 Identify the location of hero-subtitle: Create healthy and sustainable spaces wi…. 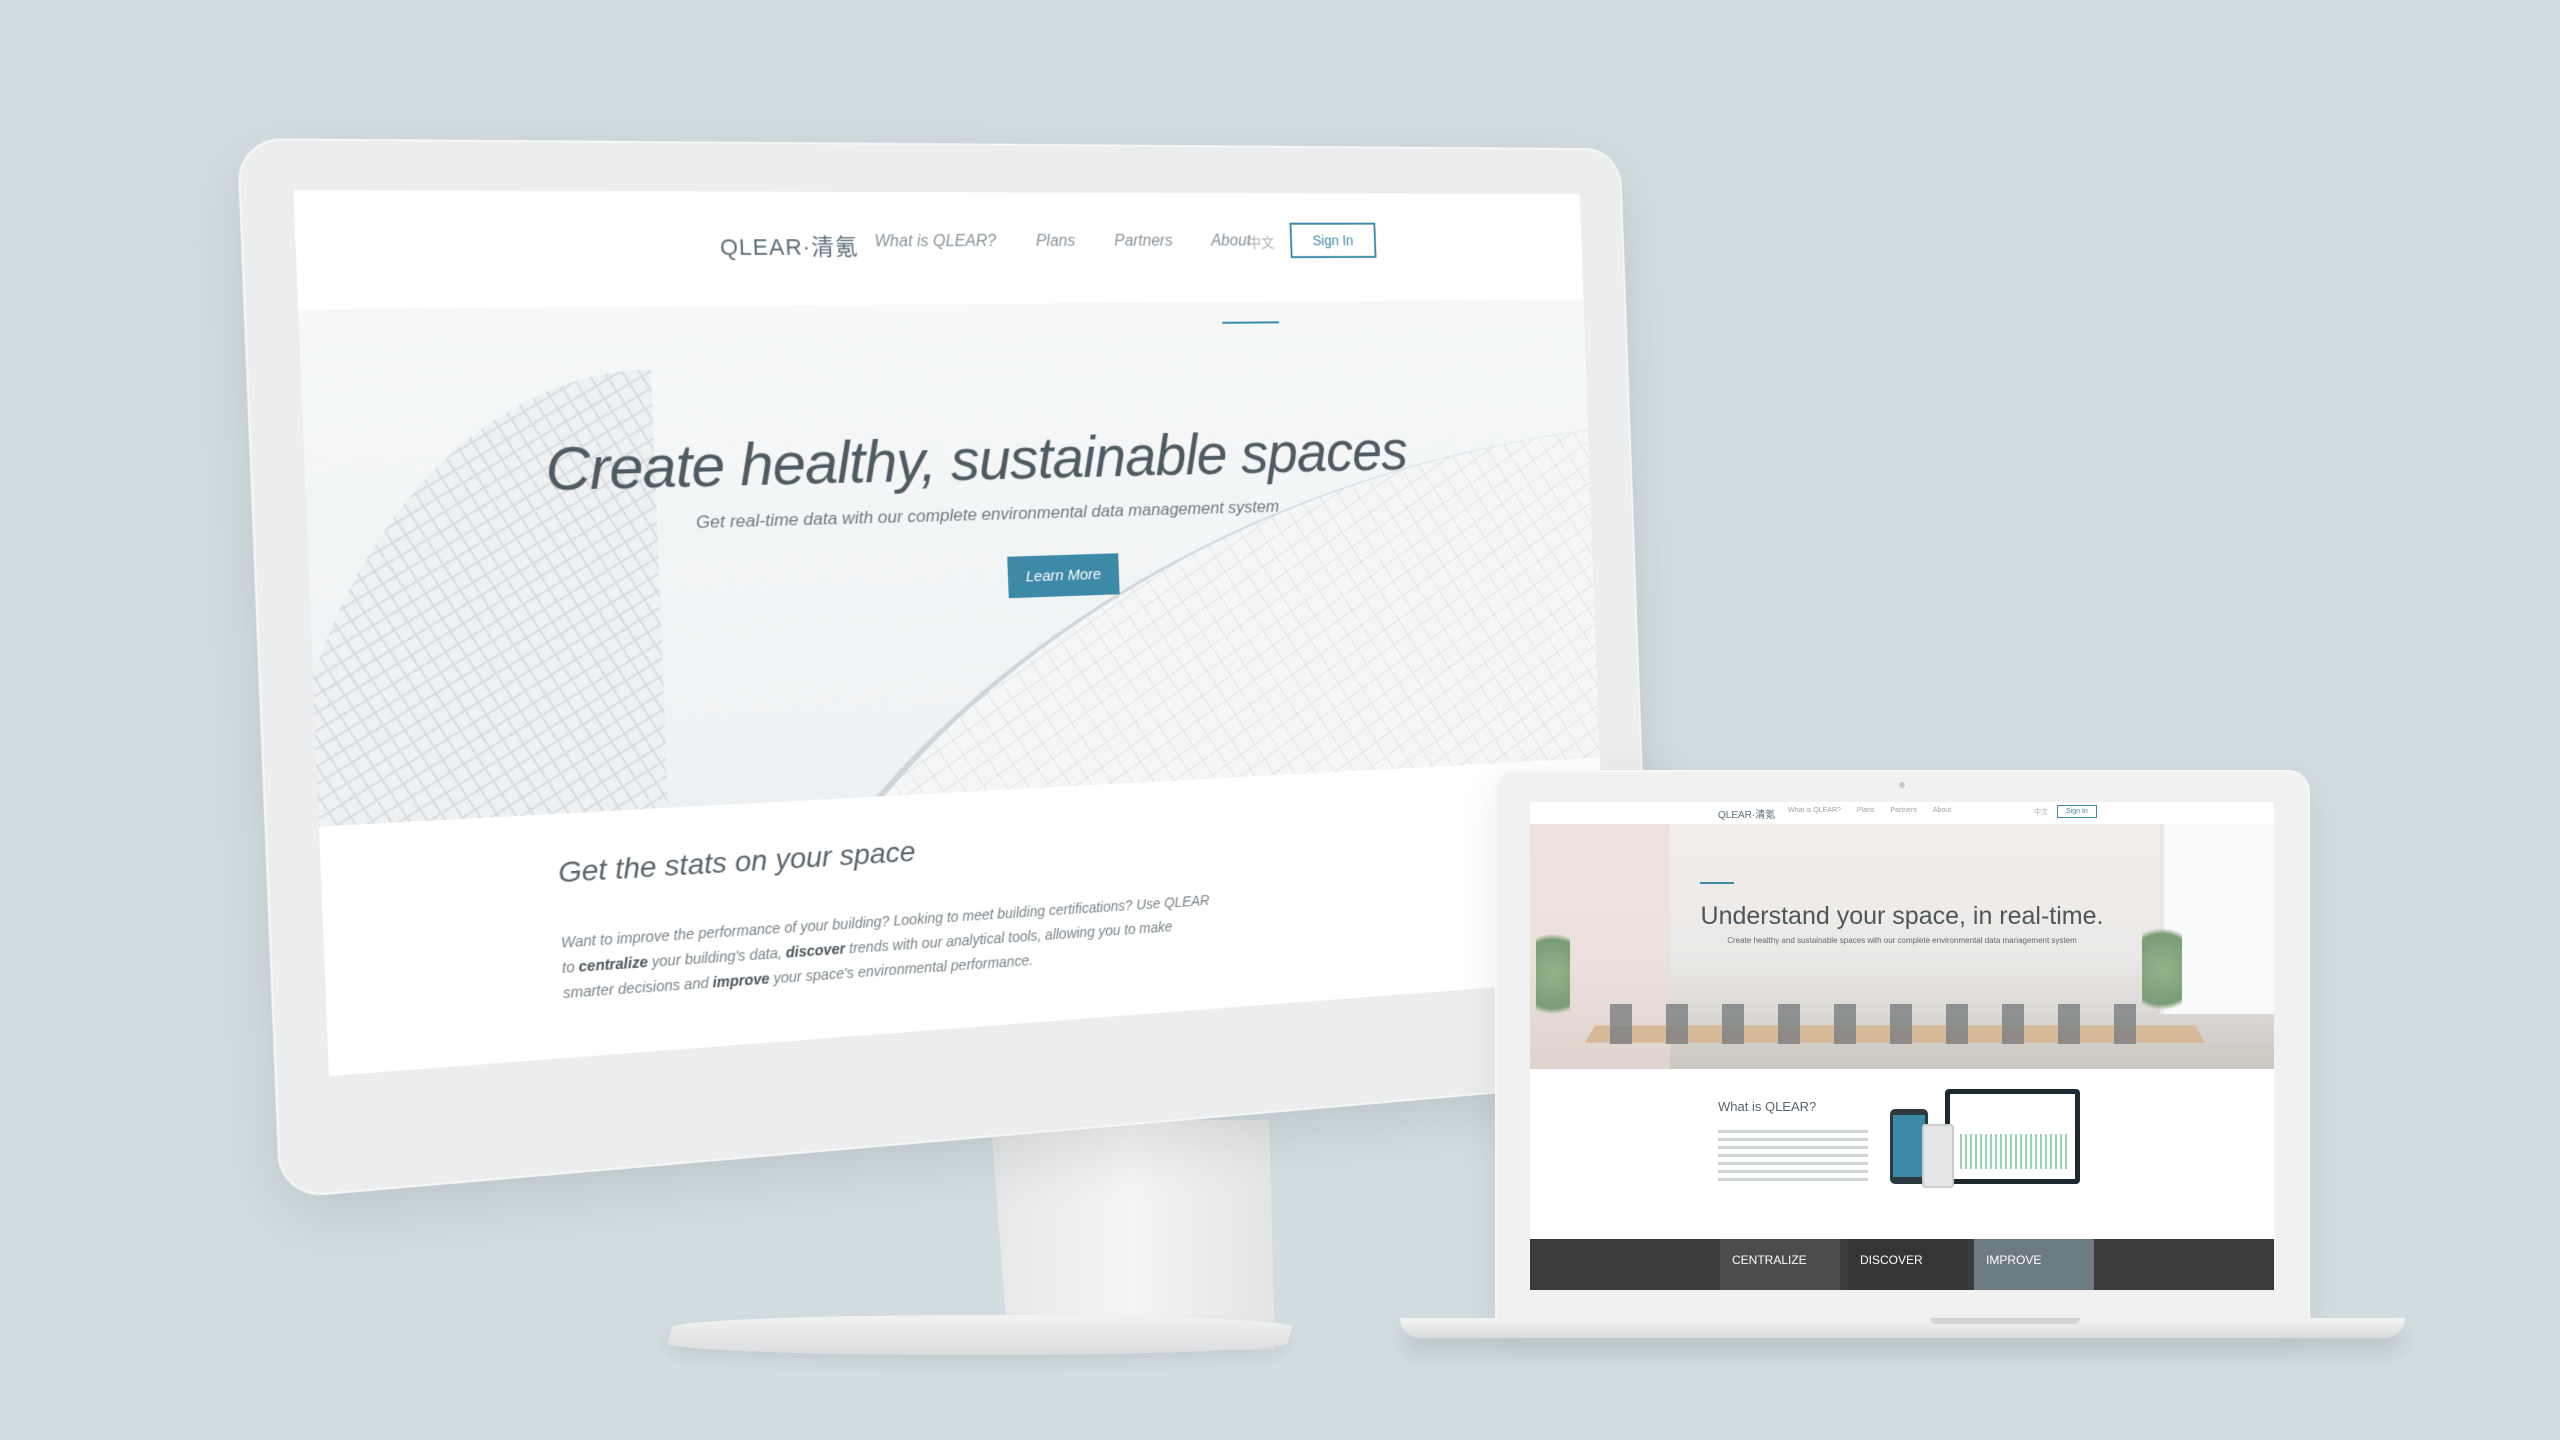
(1902, 940).